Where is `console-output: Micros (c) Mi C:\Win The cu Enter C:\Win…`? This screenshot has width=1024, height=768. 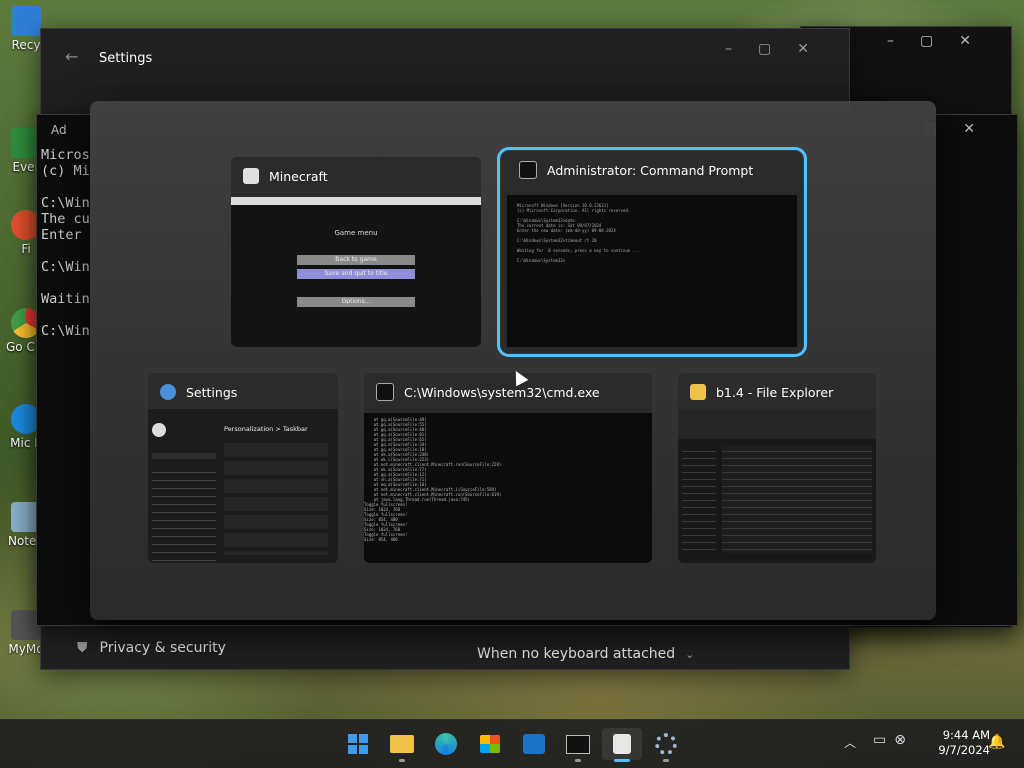 console-output: Micros (c) Mi C:\Win The cu Enter C:\Win… is located at coordinates (65, 243).